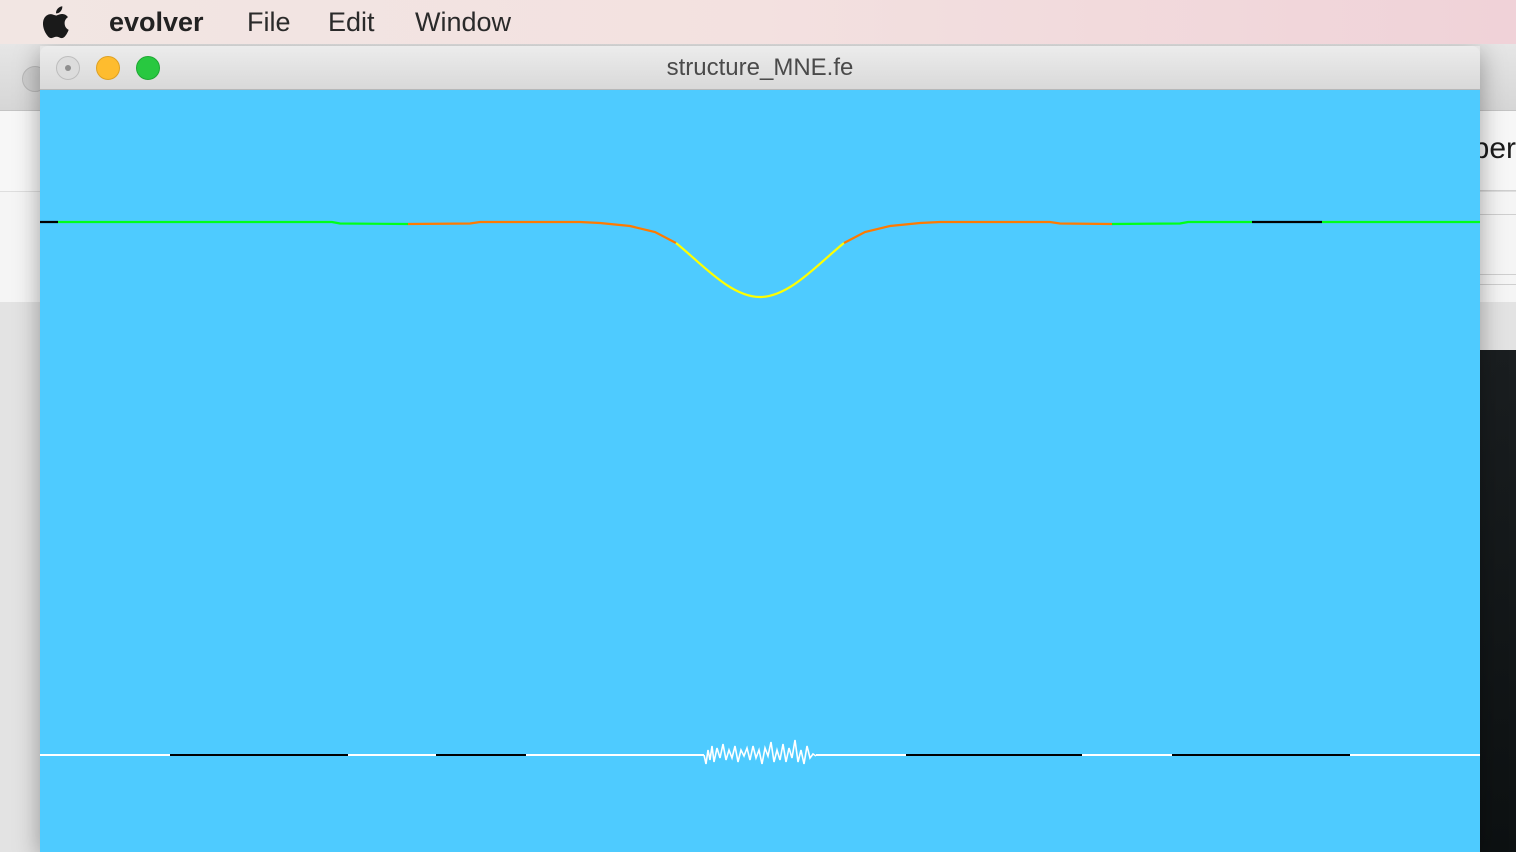  I want to click on background-window-dark-panel, so click(1498, 601).